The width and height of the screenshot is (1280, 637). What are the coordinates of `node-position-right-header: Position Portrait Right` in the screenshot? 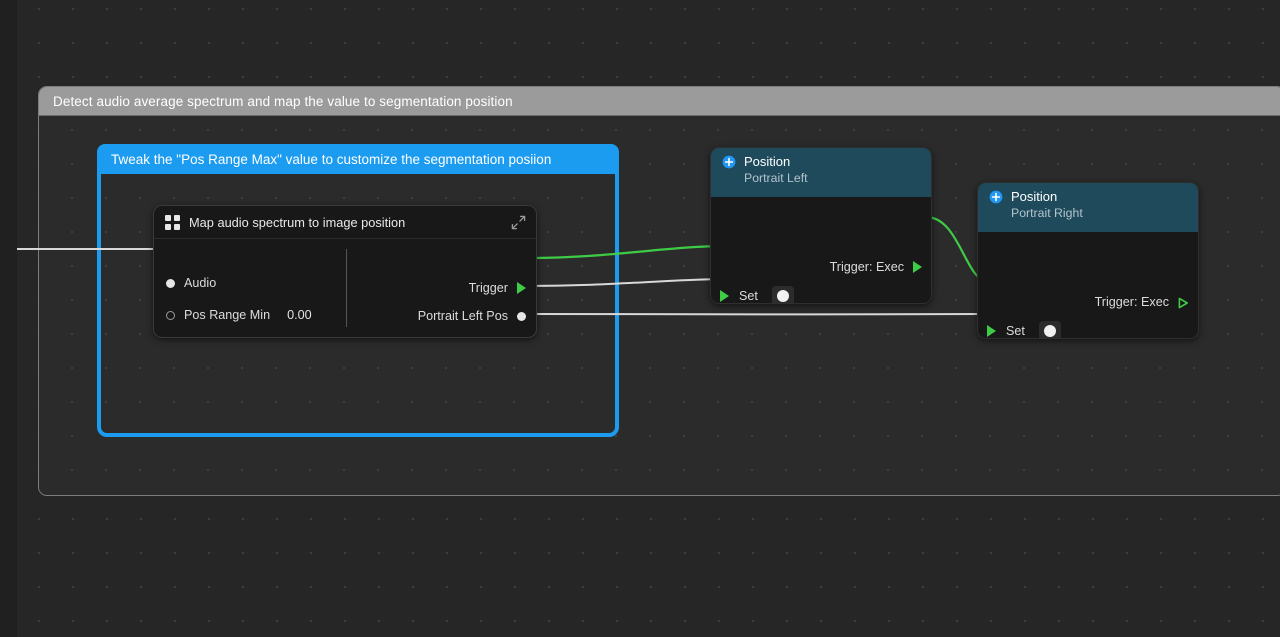 It's located at (1088, 207).